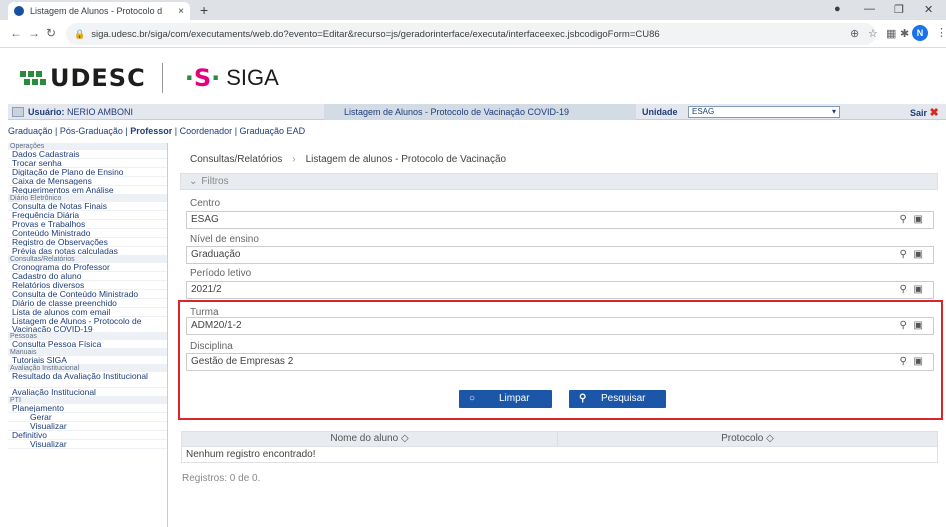  What do you see at coordinates (660, 112) in the screenshot?
I see `unidade-label: Unidade` at bounding box center [660, 112].